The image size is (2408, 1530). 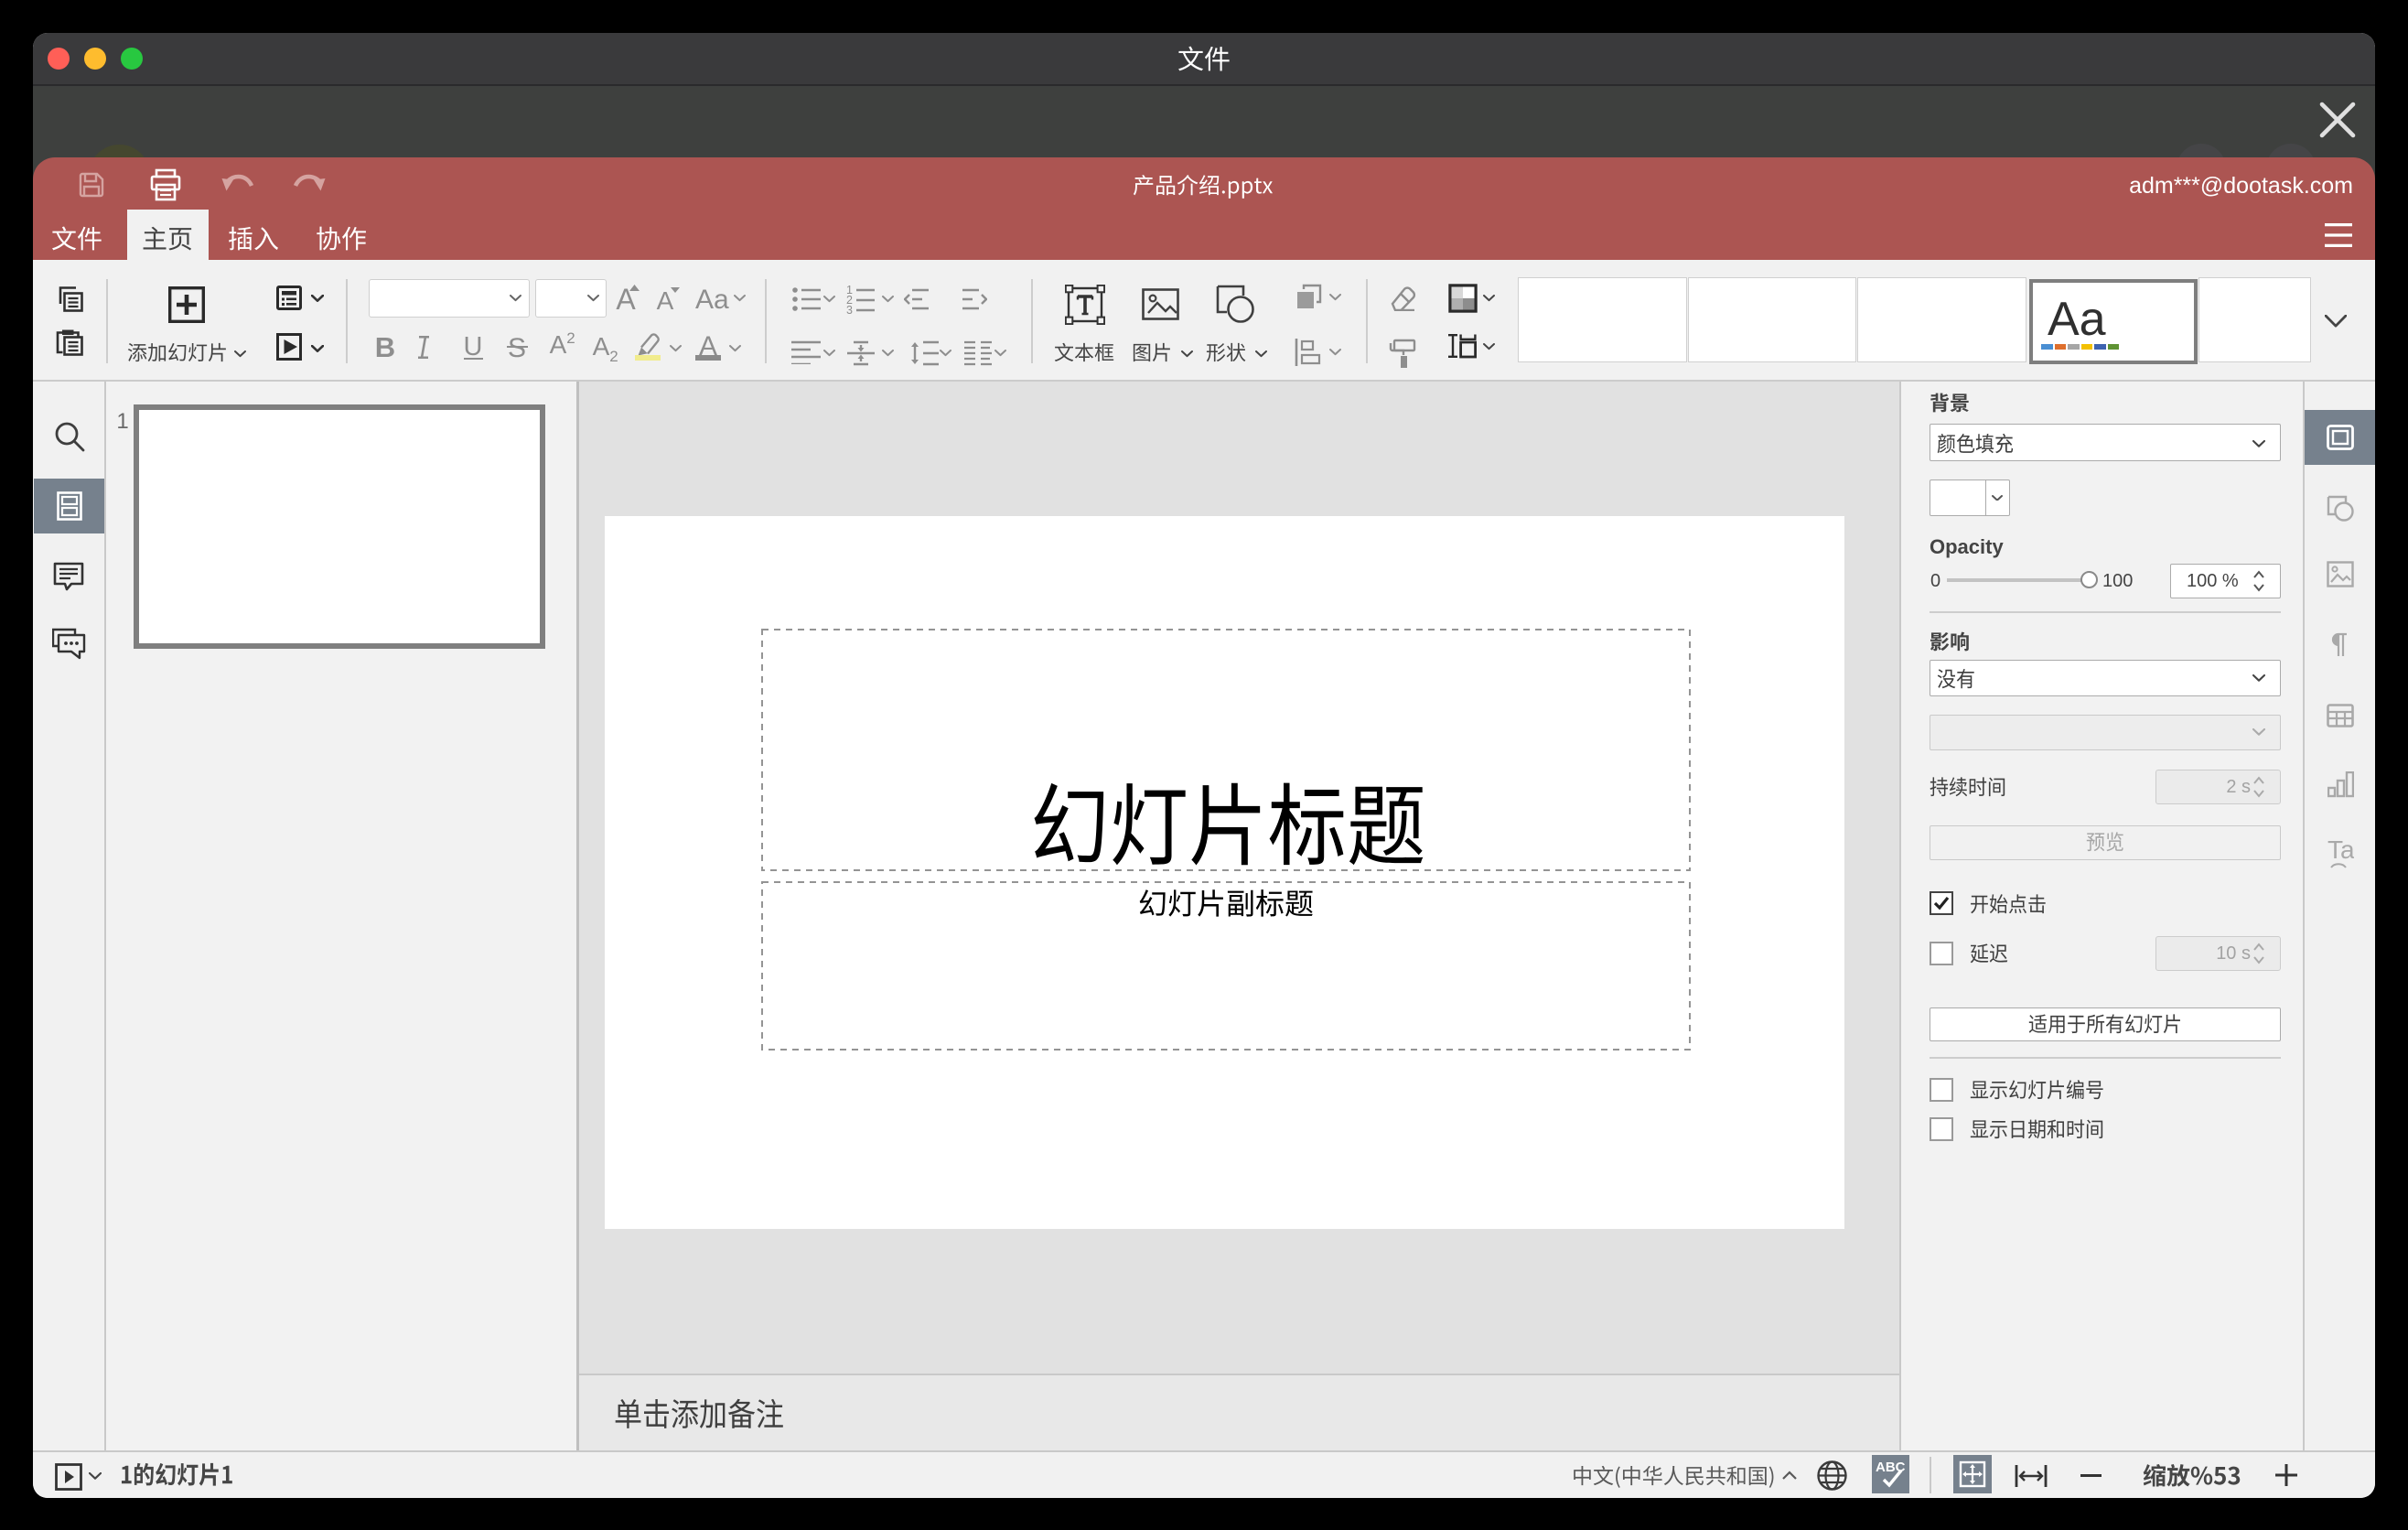 I want to click on svg-text: 3, so click(x=849, y=309).